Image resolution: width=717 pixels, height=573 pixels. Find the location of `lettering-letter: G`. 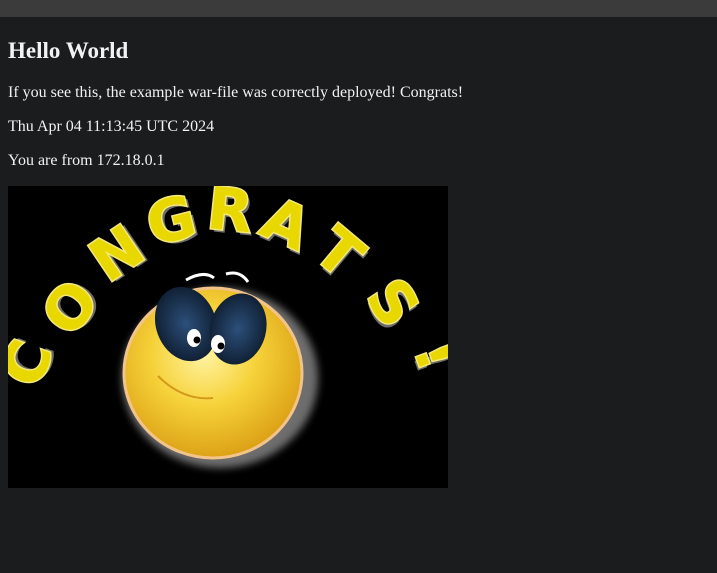

lettering-letter: G is located at coordinates (171, 222).